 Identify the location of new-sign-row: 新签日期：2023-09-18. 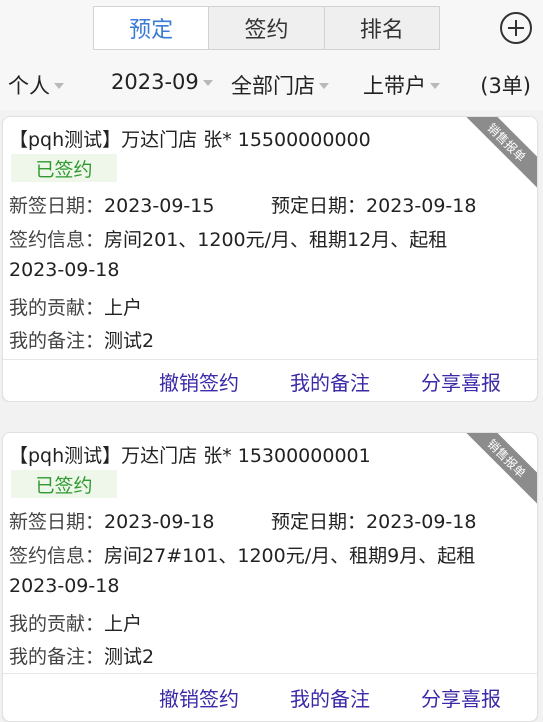
(111, 520).